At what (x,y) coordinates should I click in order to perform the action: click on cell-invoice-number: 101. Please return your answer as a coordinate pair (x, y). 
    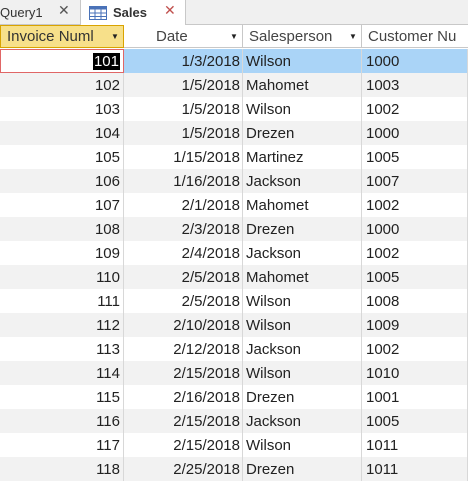
    Looking at the image, I should click on (62, 61).